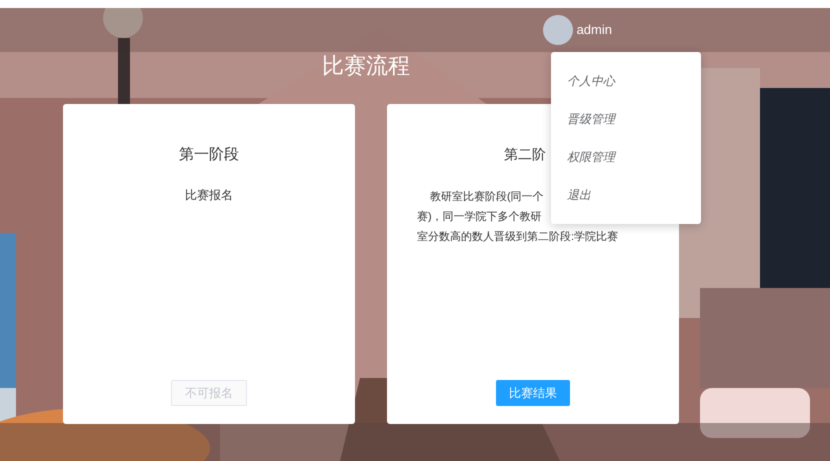 The height and width of the screenshot is (461, 830). I want to click on stage-title: 第一阶段, so click(209, 155).